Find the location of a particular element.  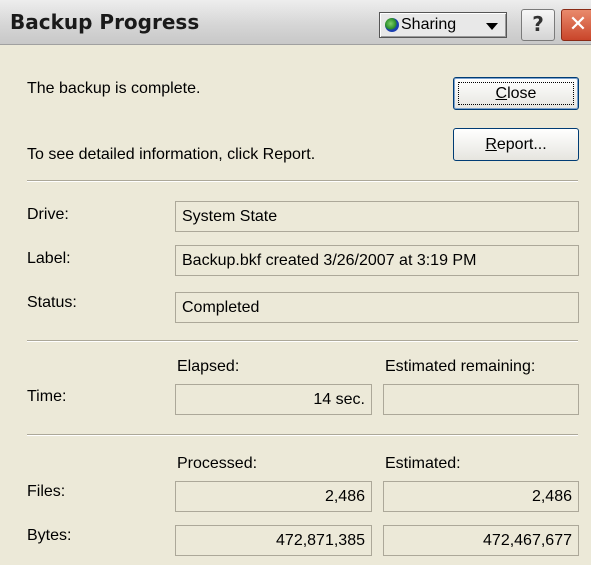

bytes-label: Bytes: is located at coordinates (49, 535).